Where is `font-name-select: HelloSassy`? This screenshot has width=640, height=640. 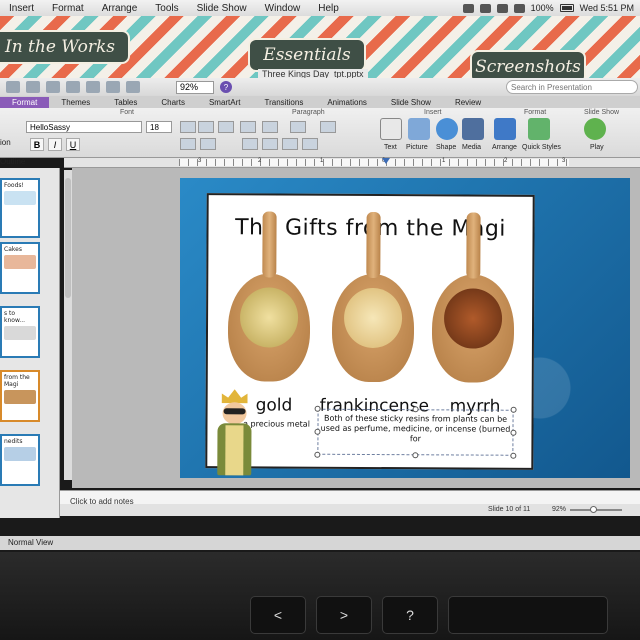 font-name-select: HelloSassy is located at coordinates (84, 127).